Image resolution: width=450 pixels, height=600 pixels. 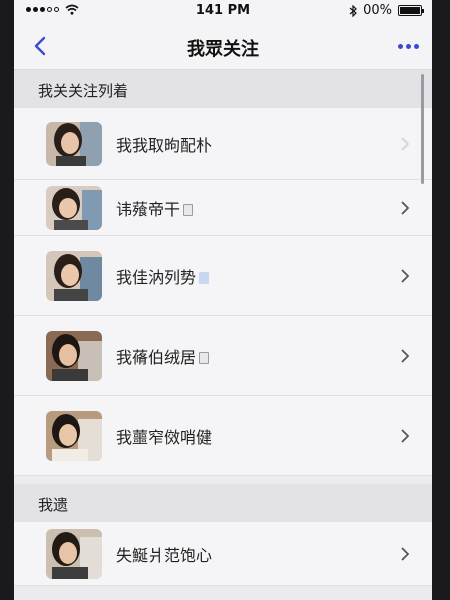 What do you see at coordinates (256, 276) in the screenshot?
I see `list-item-label: 我佳汭列势` at bounding box center [256, 276].